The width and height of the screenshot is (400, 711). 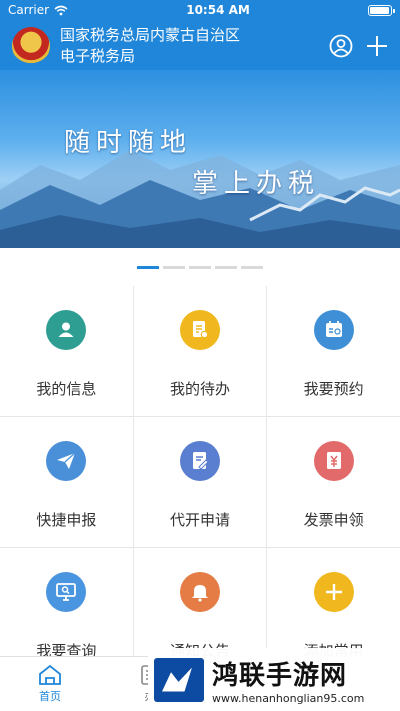 What do you see at coordinates (199, 520) in the screenshot?
I see `feature-item-label: 代开申请` at bounding box center [199, 520].